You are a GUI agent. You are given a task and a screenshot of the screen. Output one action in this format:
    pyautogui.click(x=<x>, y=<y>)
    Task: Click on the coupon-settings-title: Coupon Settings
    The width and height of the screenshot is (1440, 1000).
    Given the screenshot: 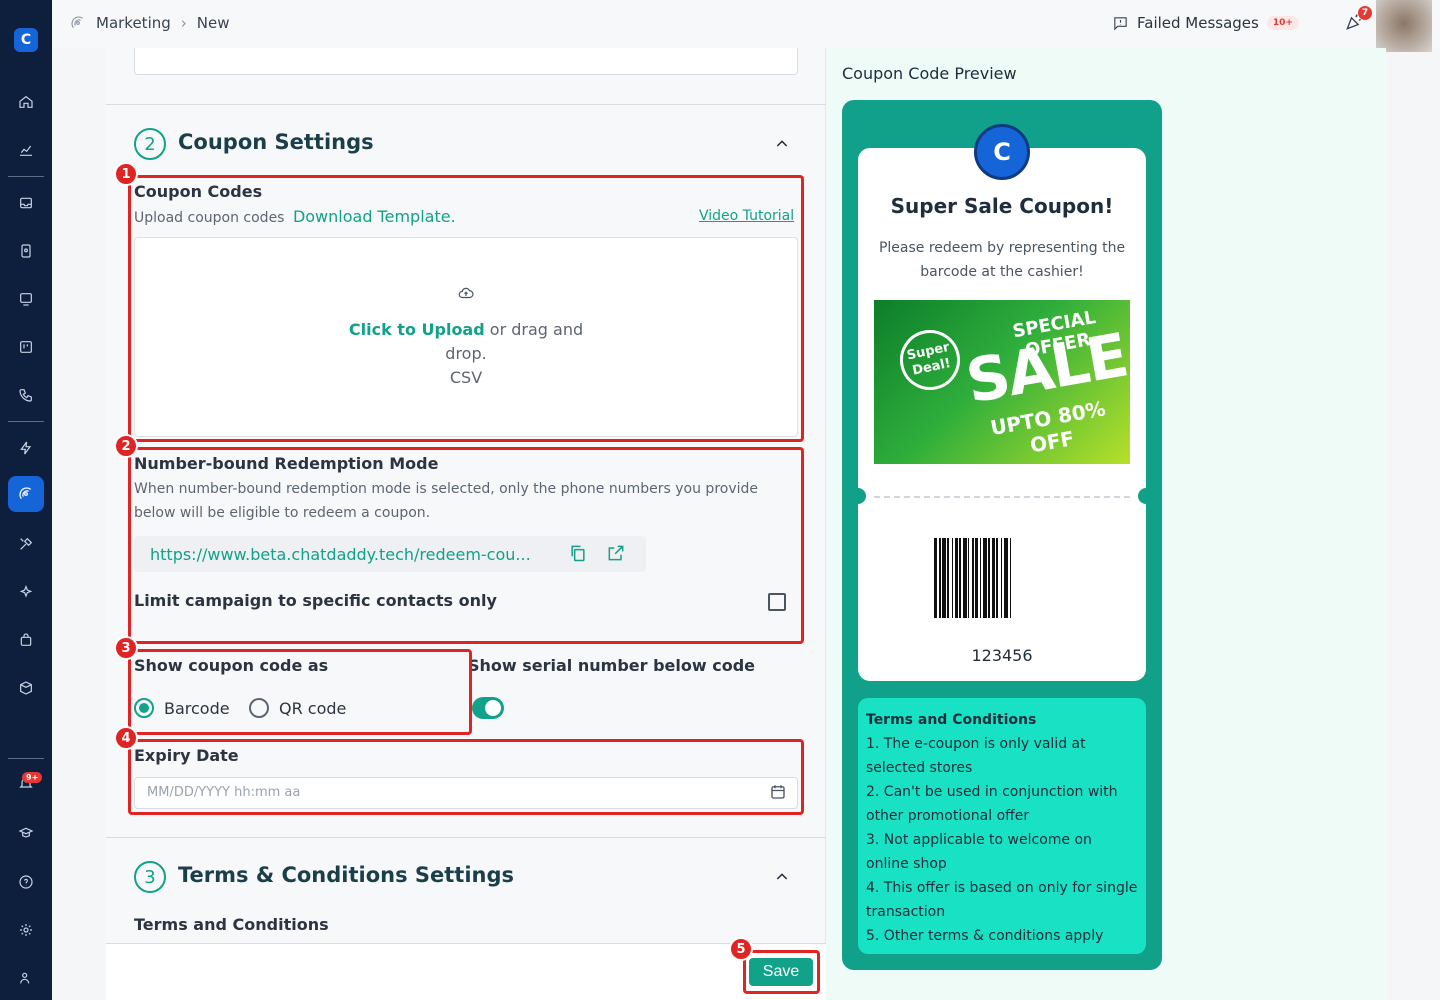 What is the action you would take?
    pyautogui.click(x=276, y=142)
    